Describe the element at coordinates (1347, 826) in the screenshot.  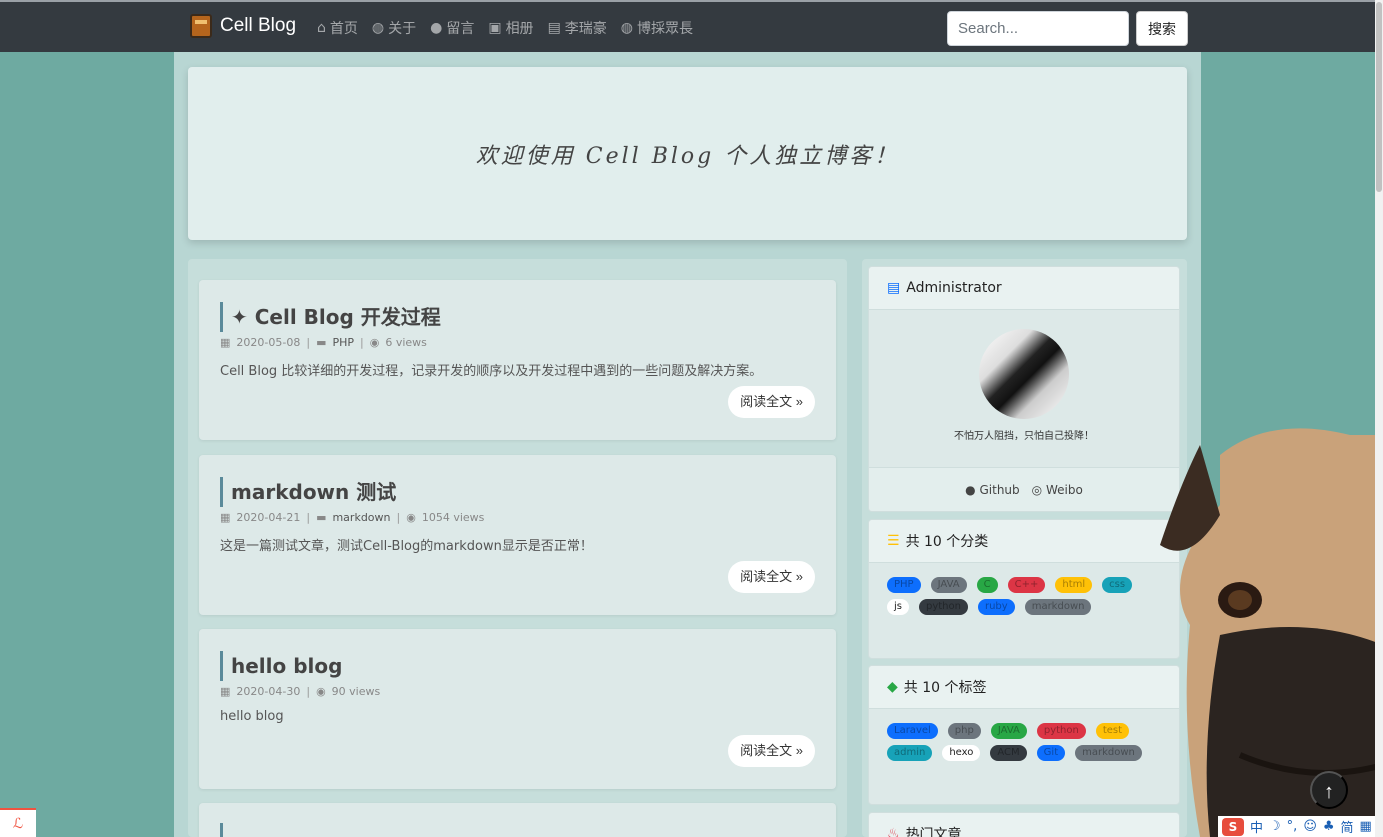
I see `simplified-toggle: 简` at that location.